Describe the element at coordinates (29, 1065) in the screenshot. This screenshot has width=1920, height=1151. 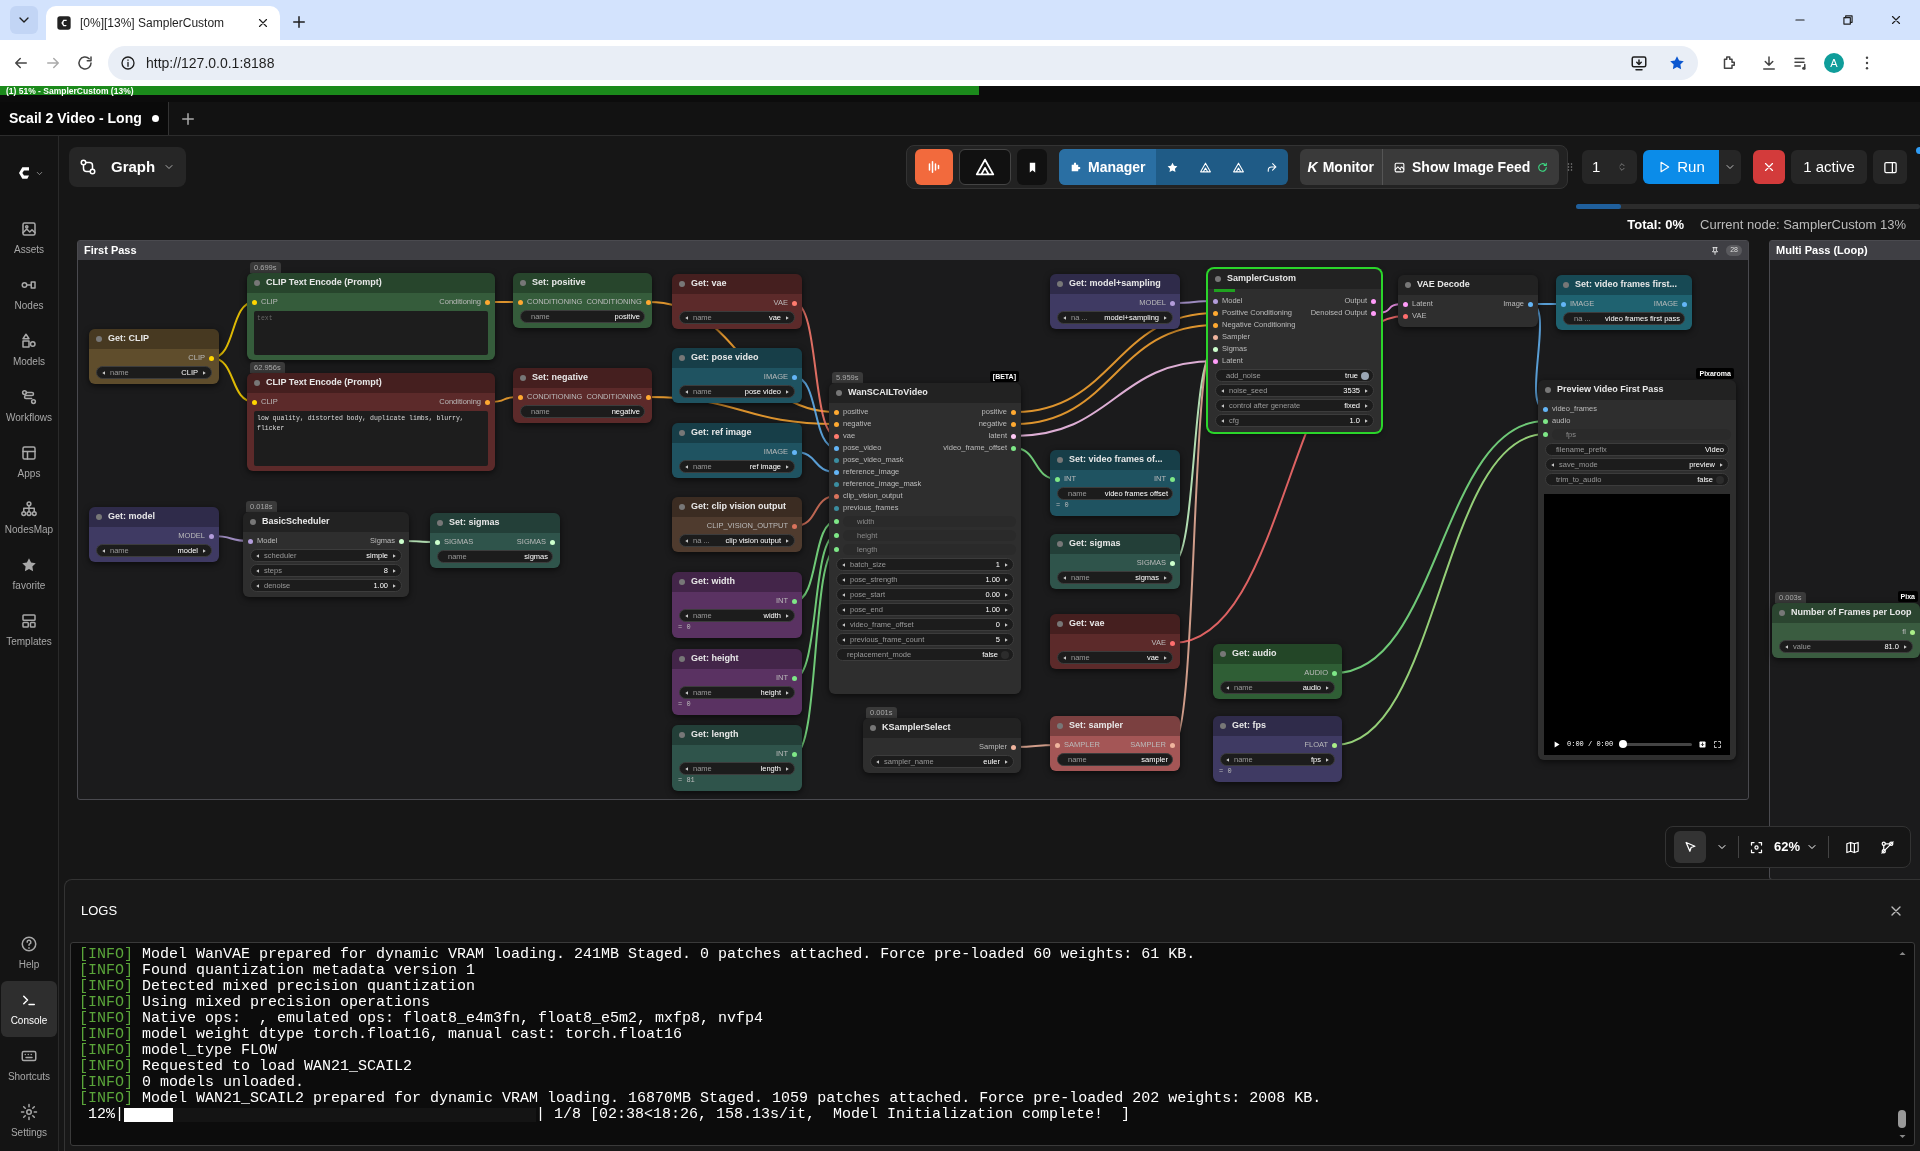
I see `sidebar-item: Shortcuts` at that location.